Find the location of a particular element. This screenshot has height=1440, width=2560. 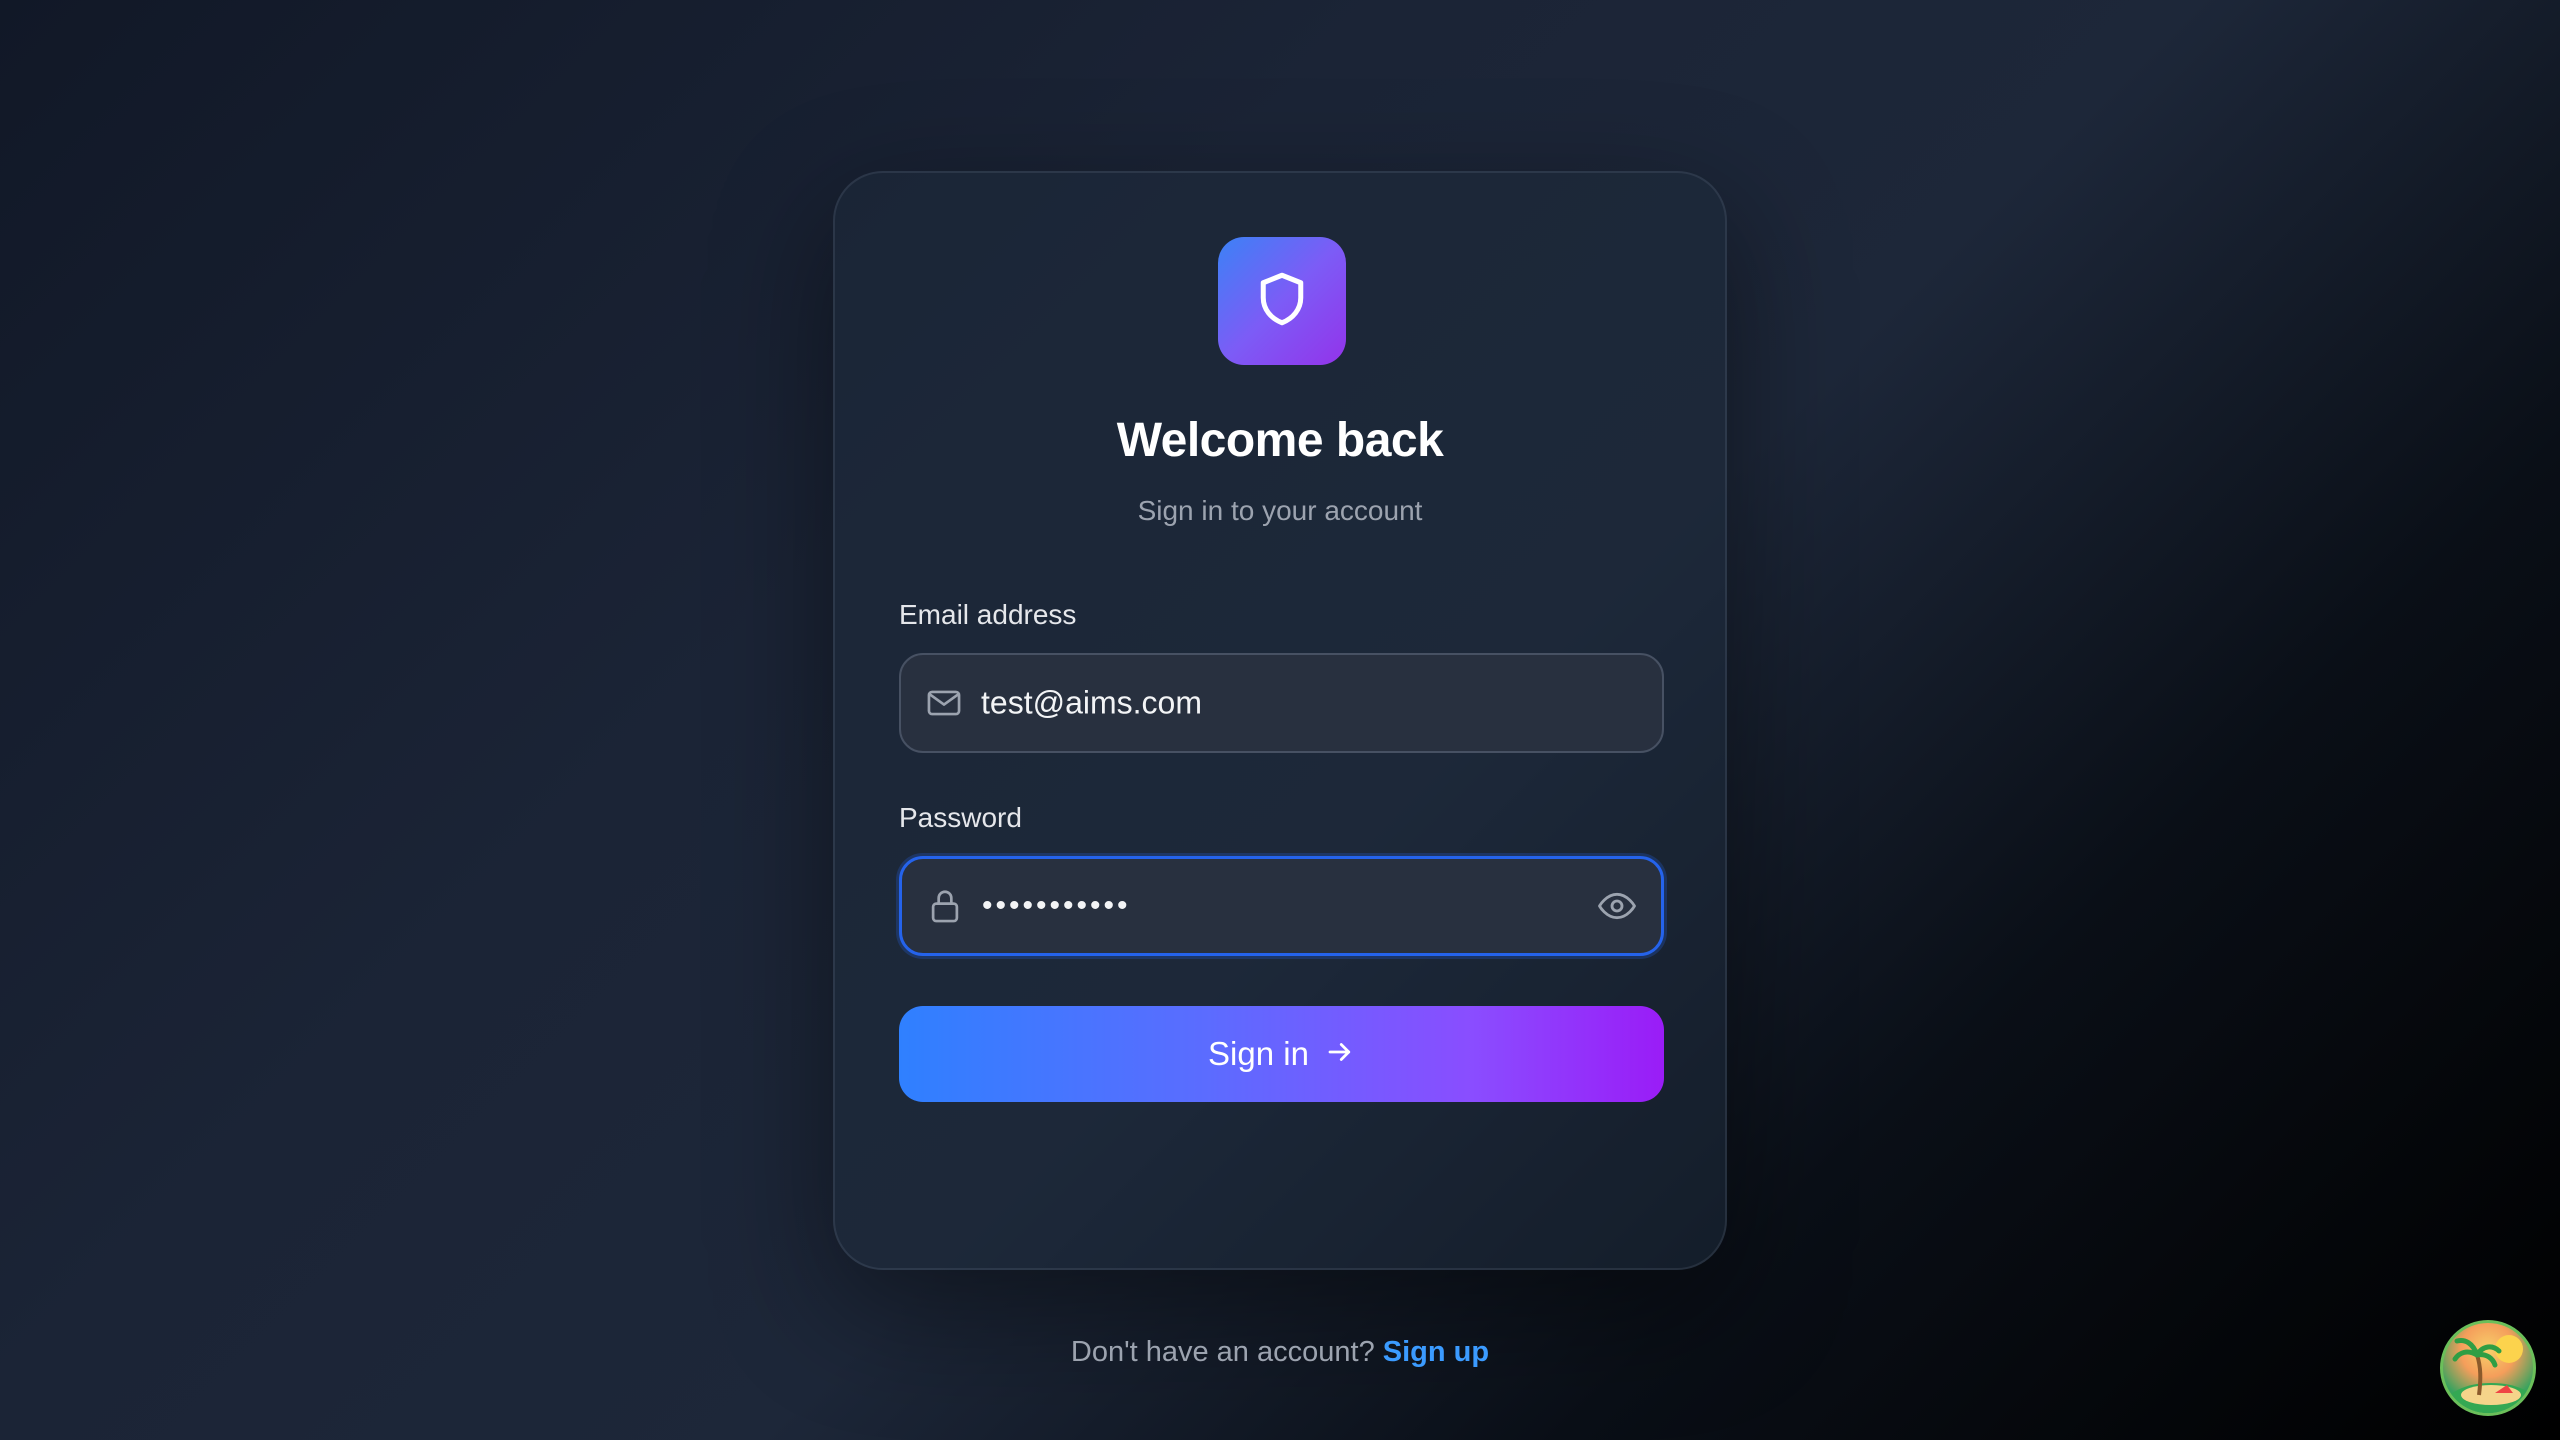

password-value: ••••••••••• is located at coordinates (1056, 906).